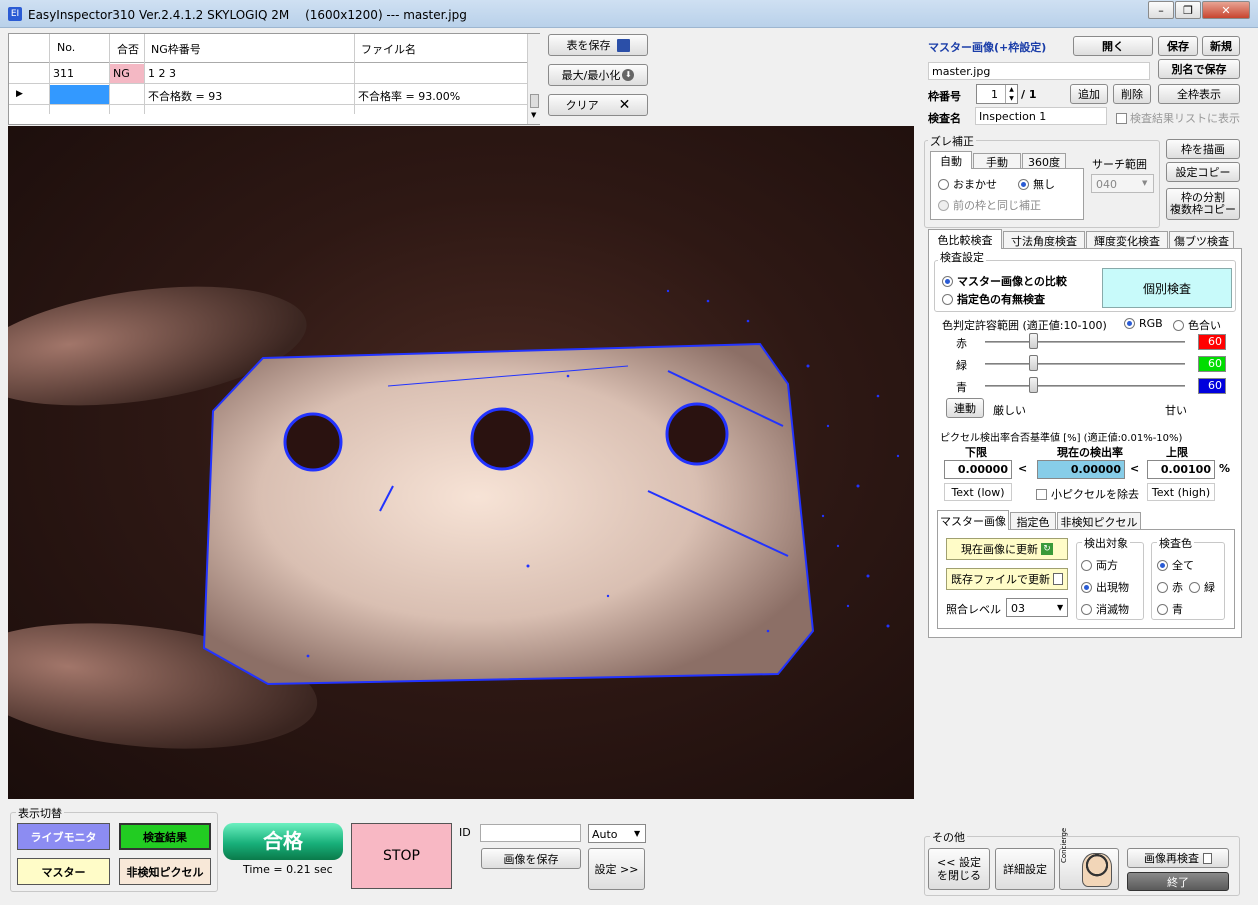  What do you see at coordinates (1089, 94) in the screenshot?
I see `add-frame-button: 追加` at bounding box center [1089, 94].